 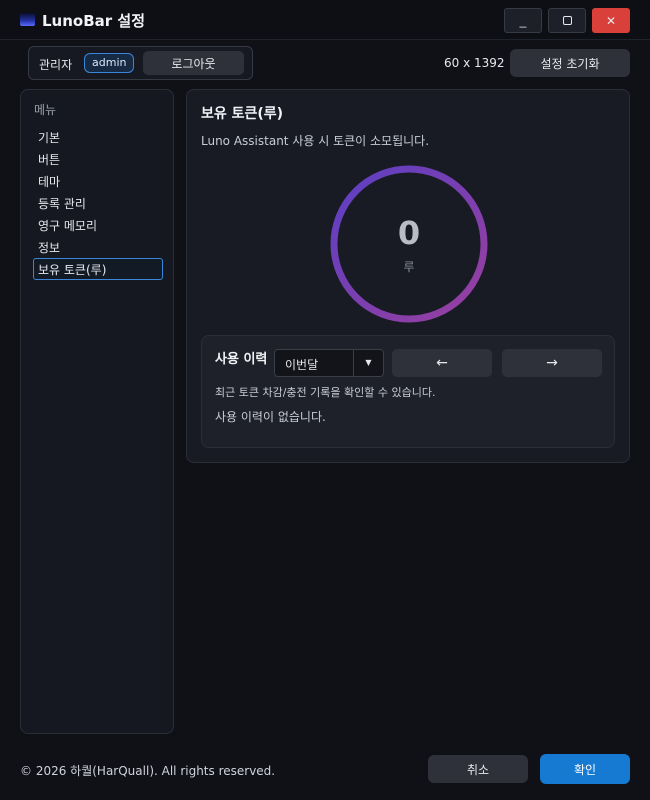 I want to click on maximize-icon, so click(x=567, y=20).